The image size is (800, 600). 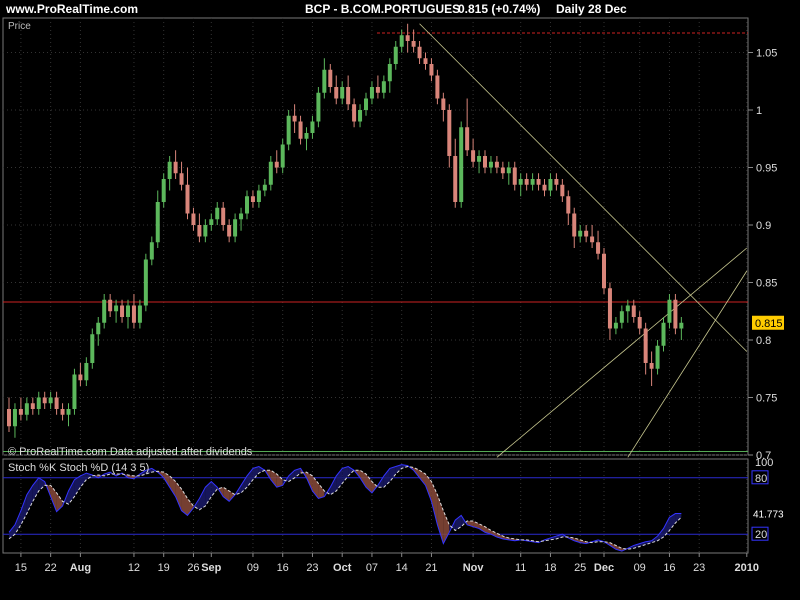 I want to click on y-tick-label: 0.75, so click(x=766, y=399).